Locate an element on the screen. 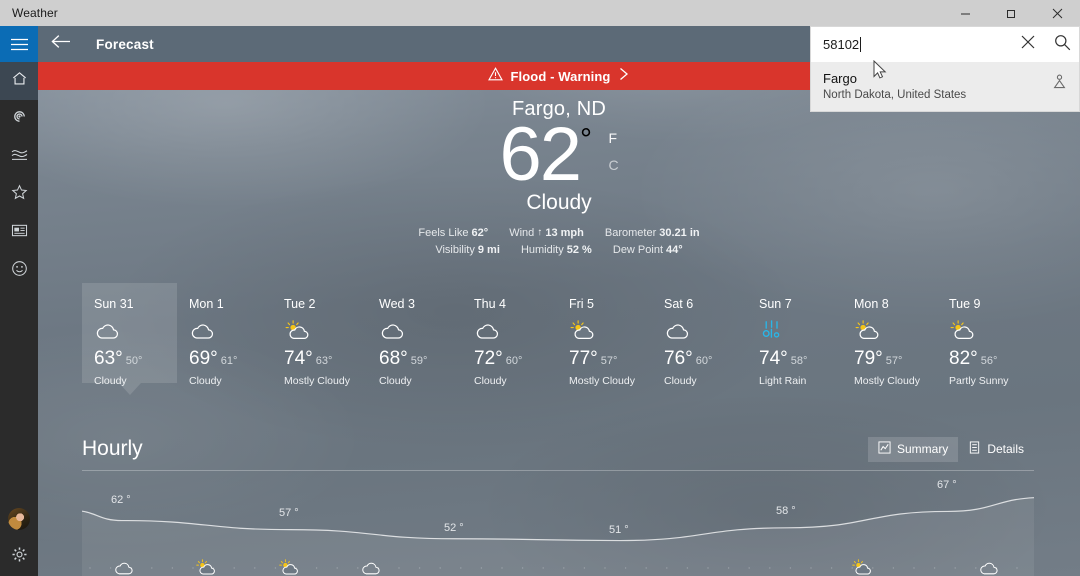 The width and height of the screenshot is (1080, 576). forecast-high: 72° is located at coordinates (488, 358).